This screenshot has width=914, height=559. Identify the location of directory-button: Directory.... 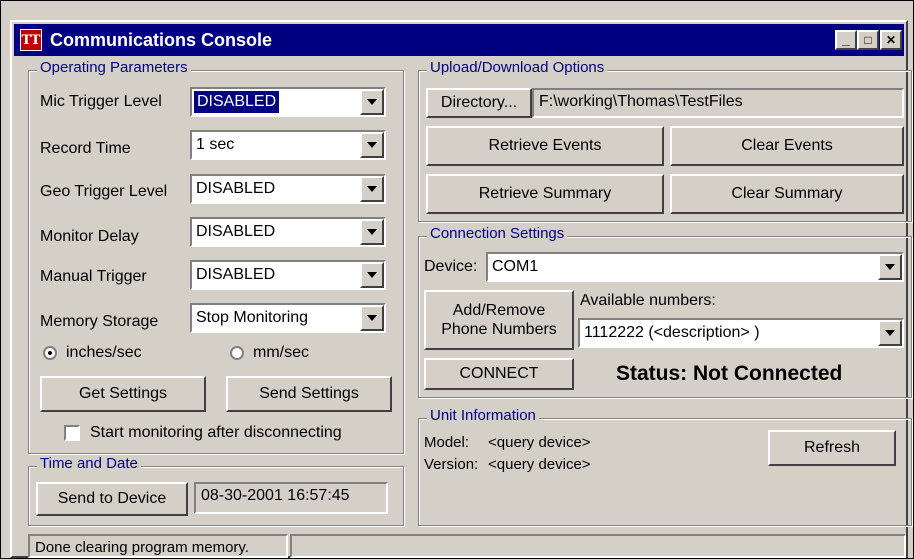
(479, 103).